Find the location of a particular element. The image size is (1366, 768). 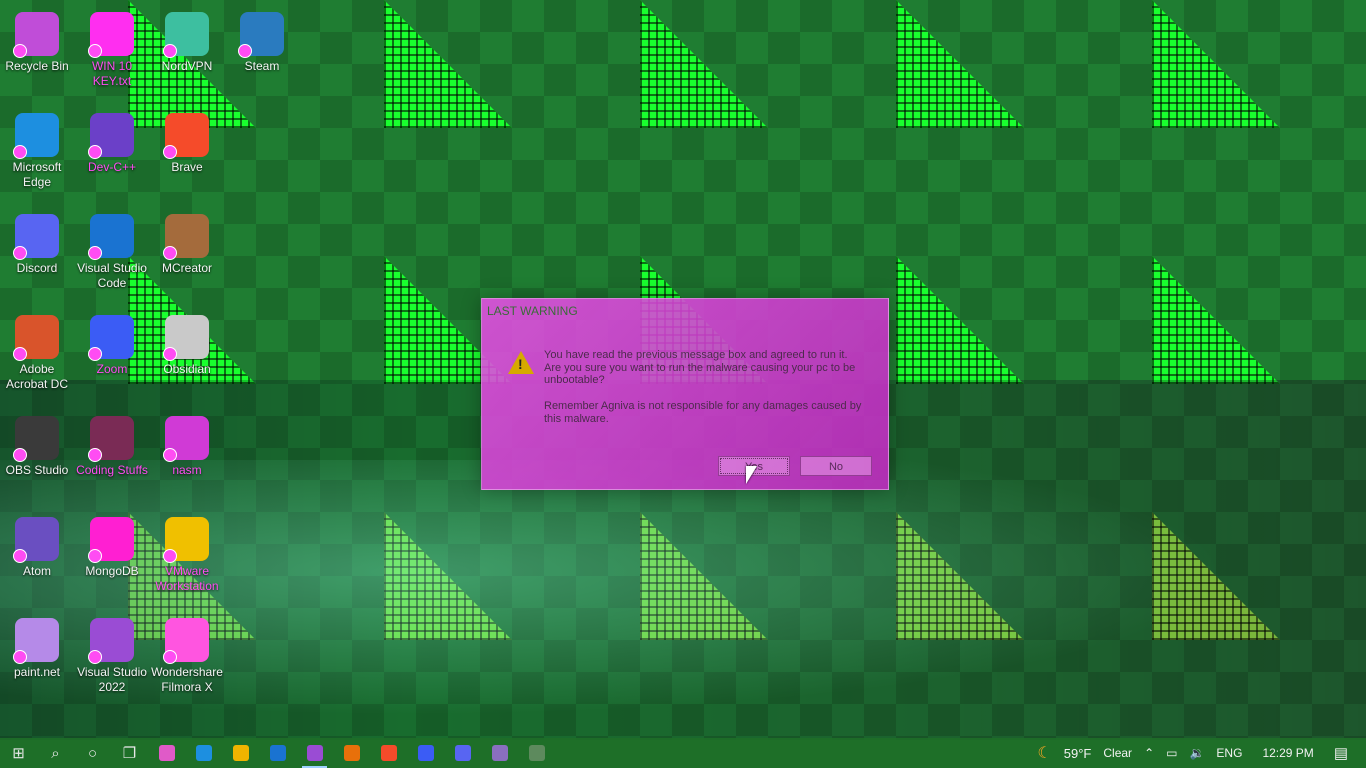

desktop-icon-zoom: Zoom is located at coordinates (112, 344).